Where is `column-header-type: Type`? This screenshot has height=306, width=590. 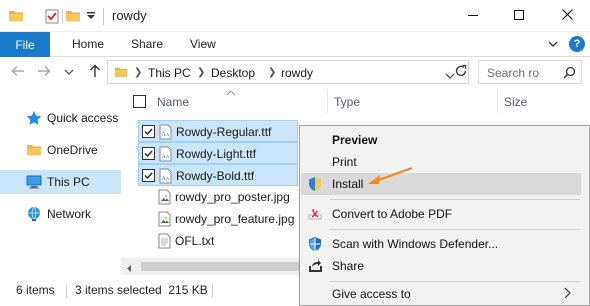
column-header-type: Type is located at coordinates (347, 102).